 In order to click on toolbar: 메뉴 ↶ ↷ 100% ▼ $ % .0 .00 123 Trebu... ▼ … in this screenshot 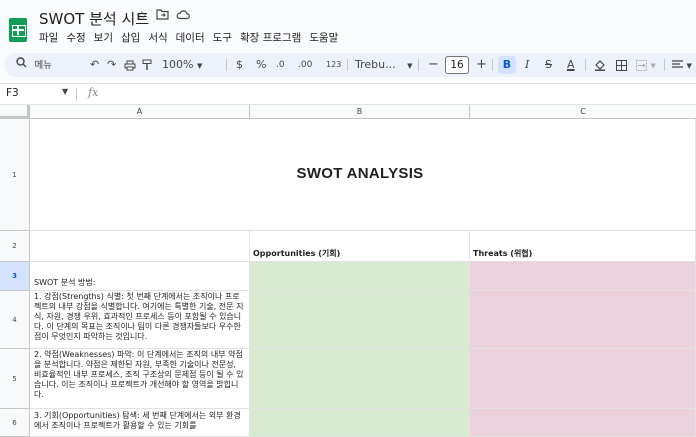, I will do `click(350, 65)`.